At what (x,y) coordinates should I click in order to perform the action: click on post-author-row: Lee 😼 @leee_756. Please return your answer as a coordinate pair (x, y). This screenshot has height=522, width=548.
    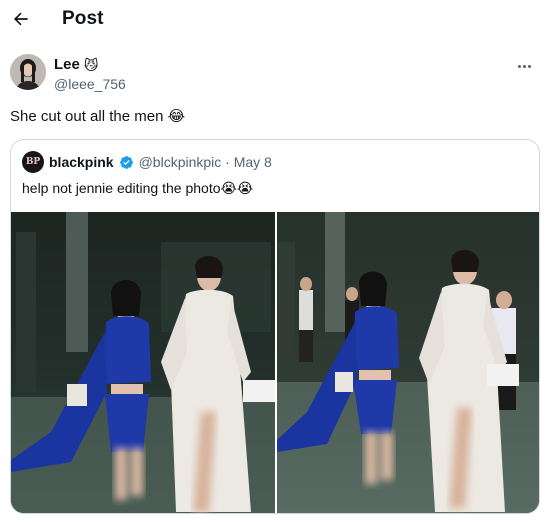
    Looking at the image, I should click on (274, 74).